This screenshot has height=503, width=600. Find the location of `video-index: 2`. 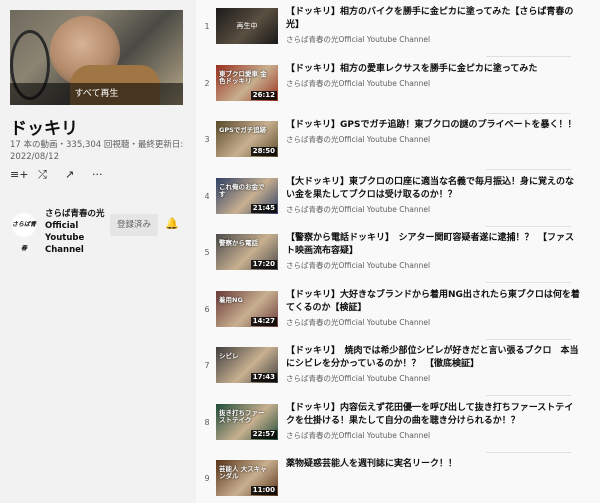

video-index: 2 is located at coordinates (207, 83).